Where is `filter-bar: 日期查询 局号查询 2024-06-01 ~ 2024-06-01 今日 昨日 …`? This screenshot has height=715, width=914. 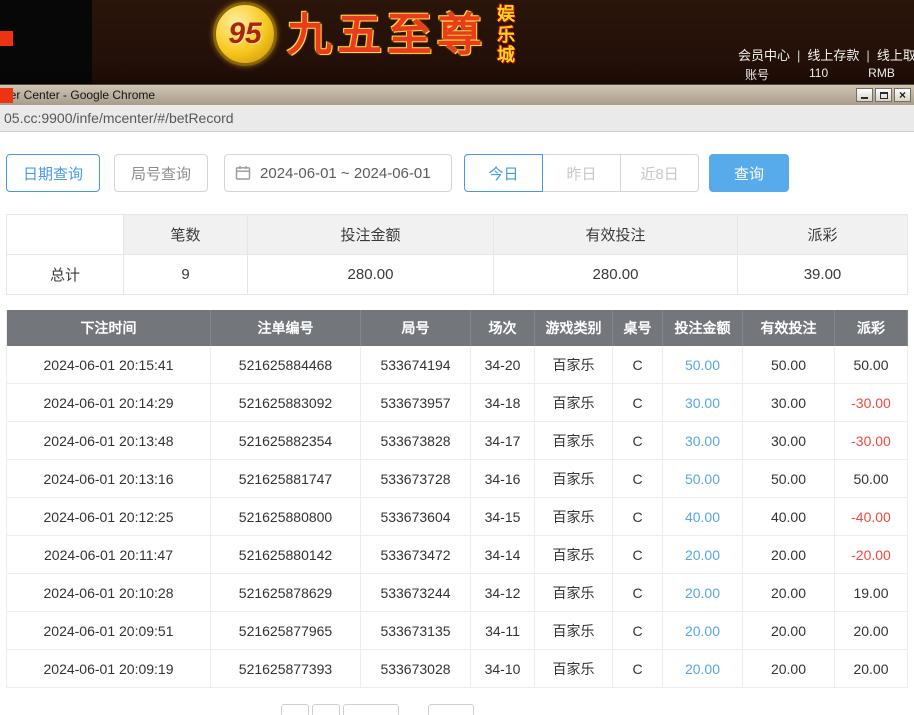 filter-bar: 日期查询 局号查询 2024-06-01 ~ 2024-06-01 今日 昨日 … is located at coordinates (457, 173).